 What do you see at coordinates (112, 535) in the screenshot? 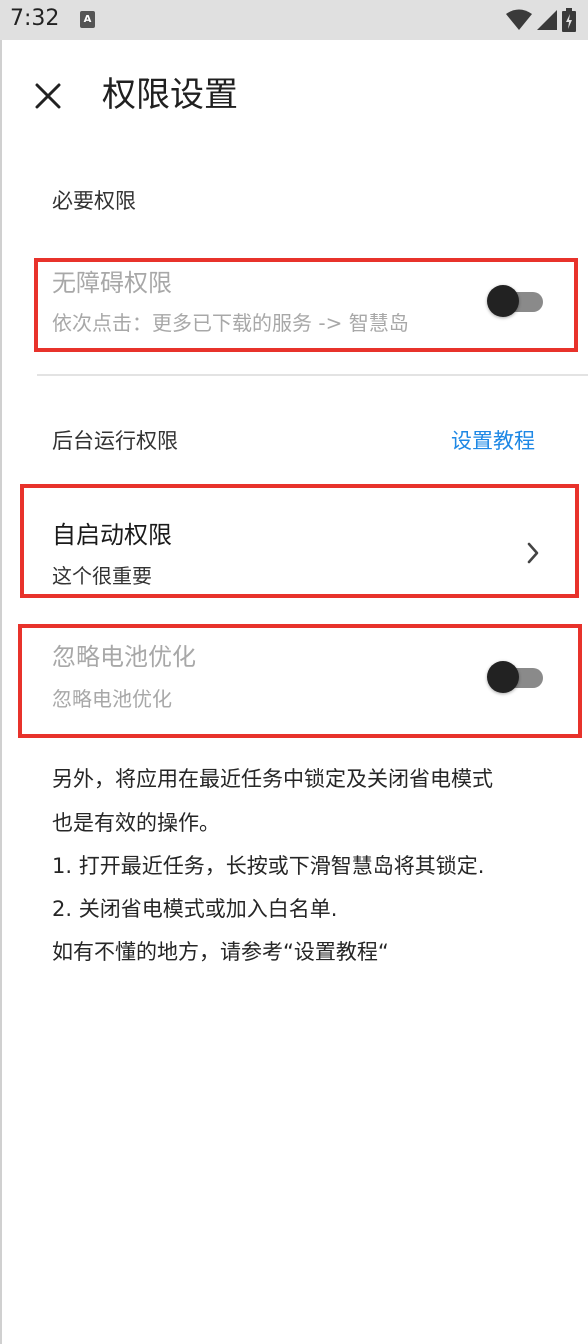
I see `autostart-permission-title: 自启动权限` at bounding box center [112, 535].